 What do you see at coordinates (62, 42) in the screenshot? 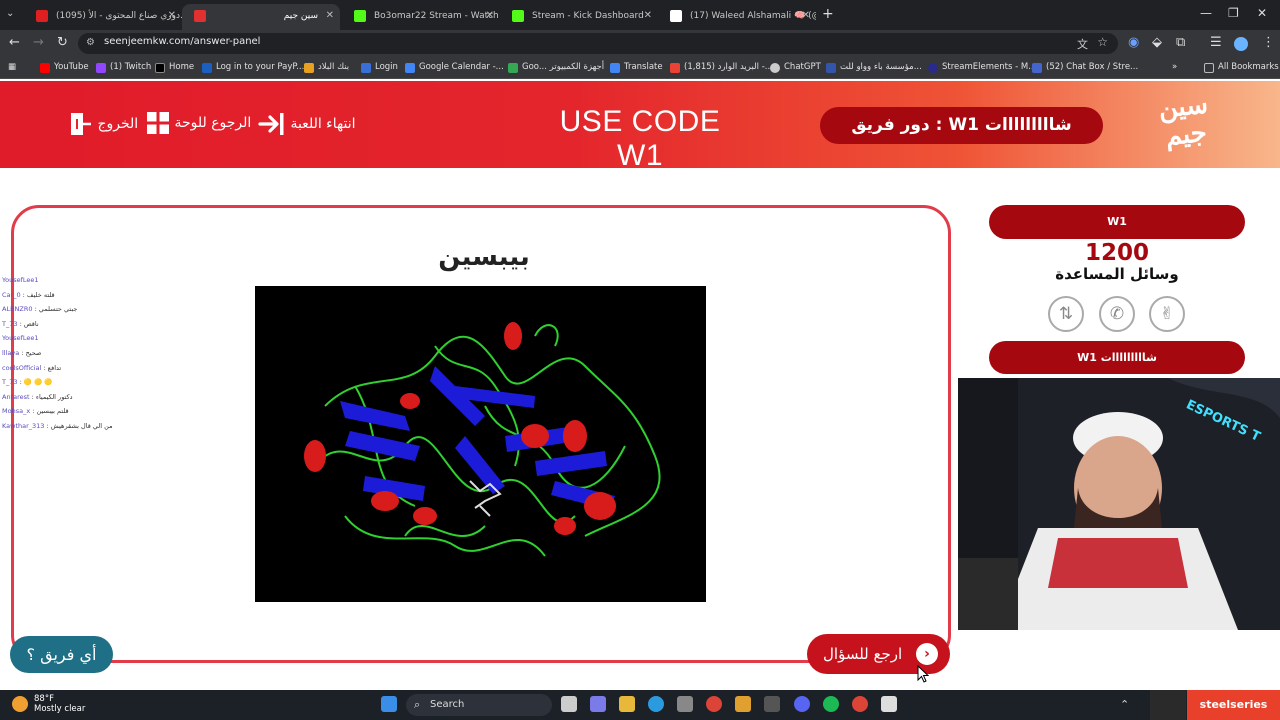
I see `reload-icon: ↻` at bounding box center [62, 42].